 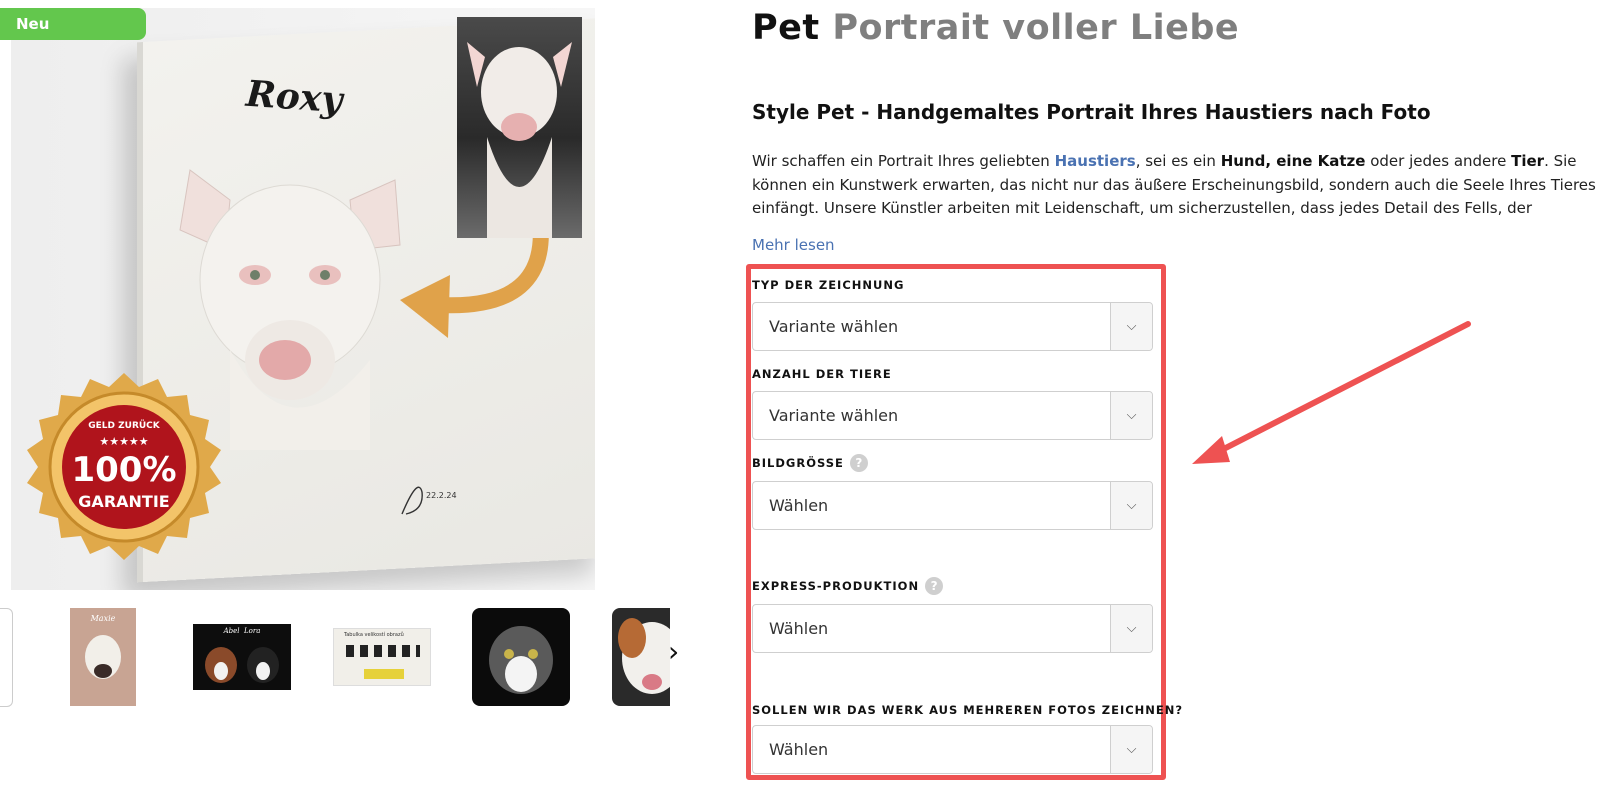 What do you see at coordinates (673, 652) in the screenshot?
I see `chevron-right-icon: ›` at bounding box center [673, 652].